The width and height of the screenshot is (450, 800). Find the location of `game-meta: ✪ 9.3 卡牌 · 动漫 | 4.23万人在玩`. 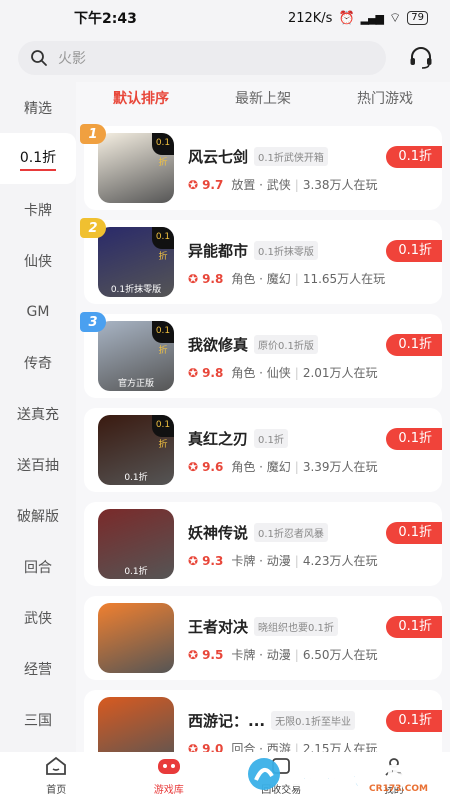

game-meta: ✪ 9.3 卡牌 · 动漫 | 4.23万人在玩 is located at coordinates (283, 560).